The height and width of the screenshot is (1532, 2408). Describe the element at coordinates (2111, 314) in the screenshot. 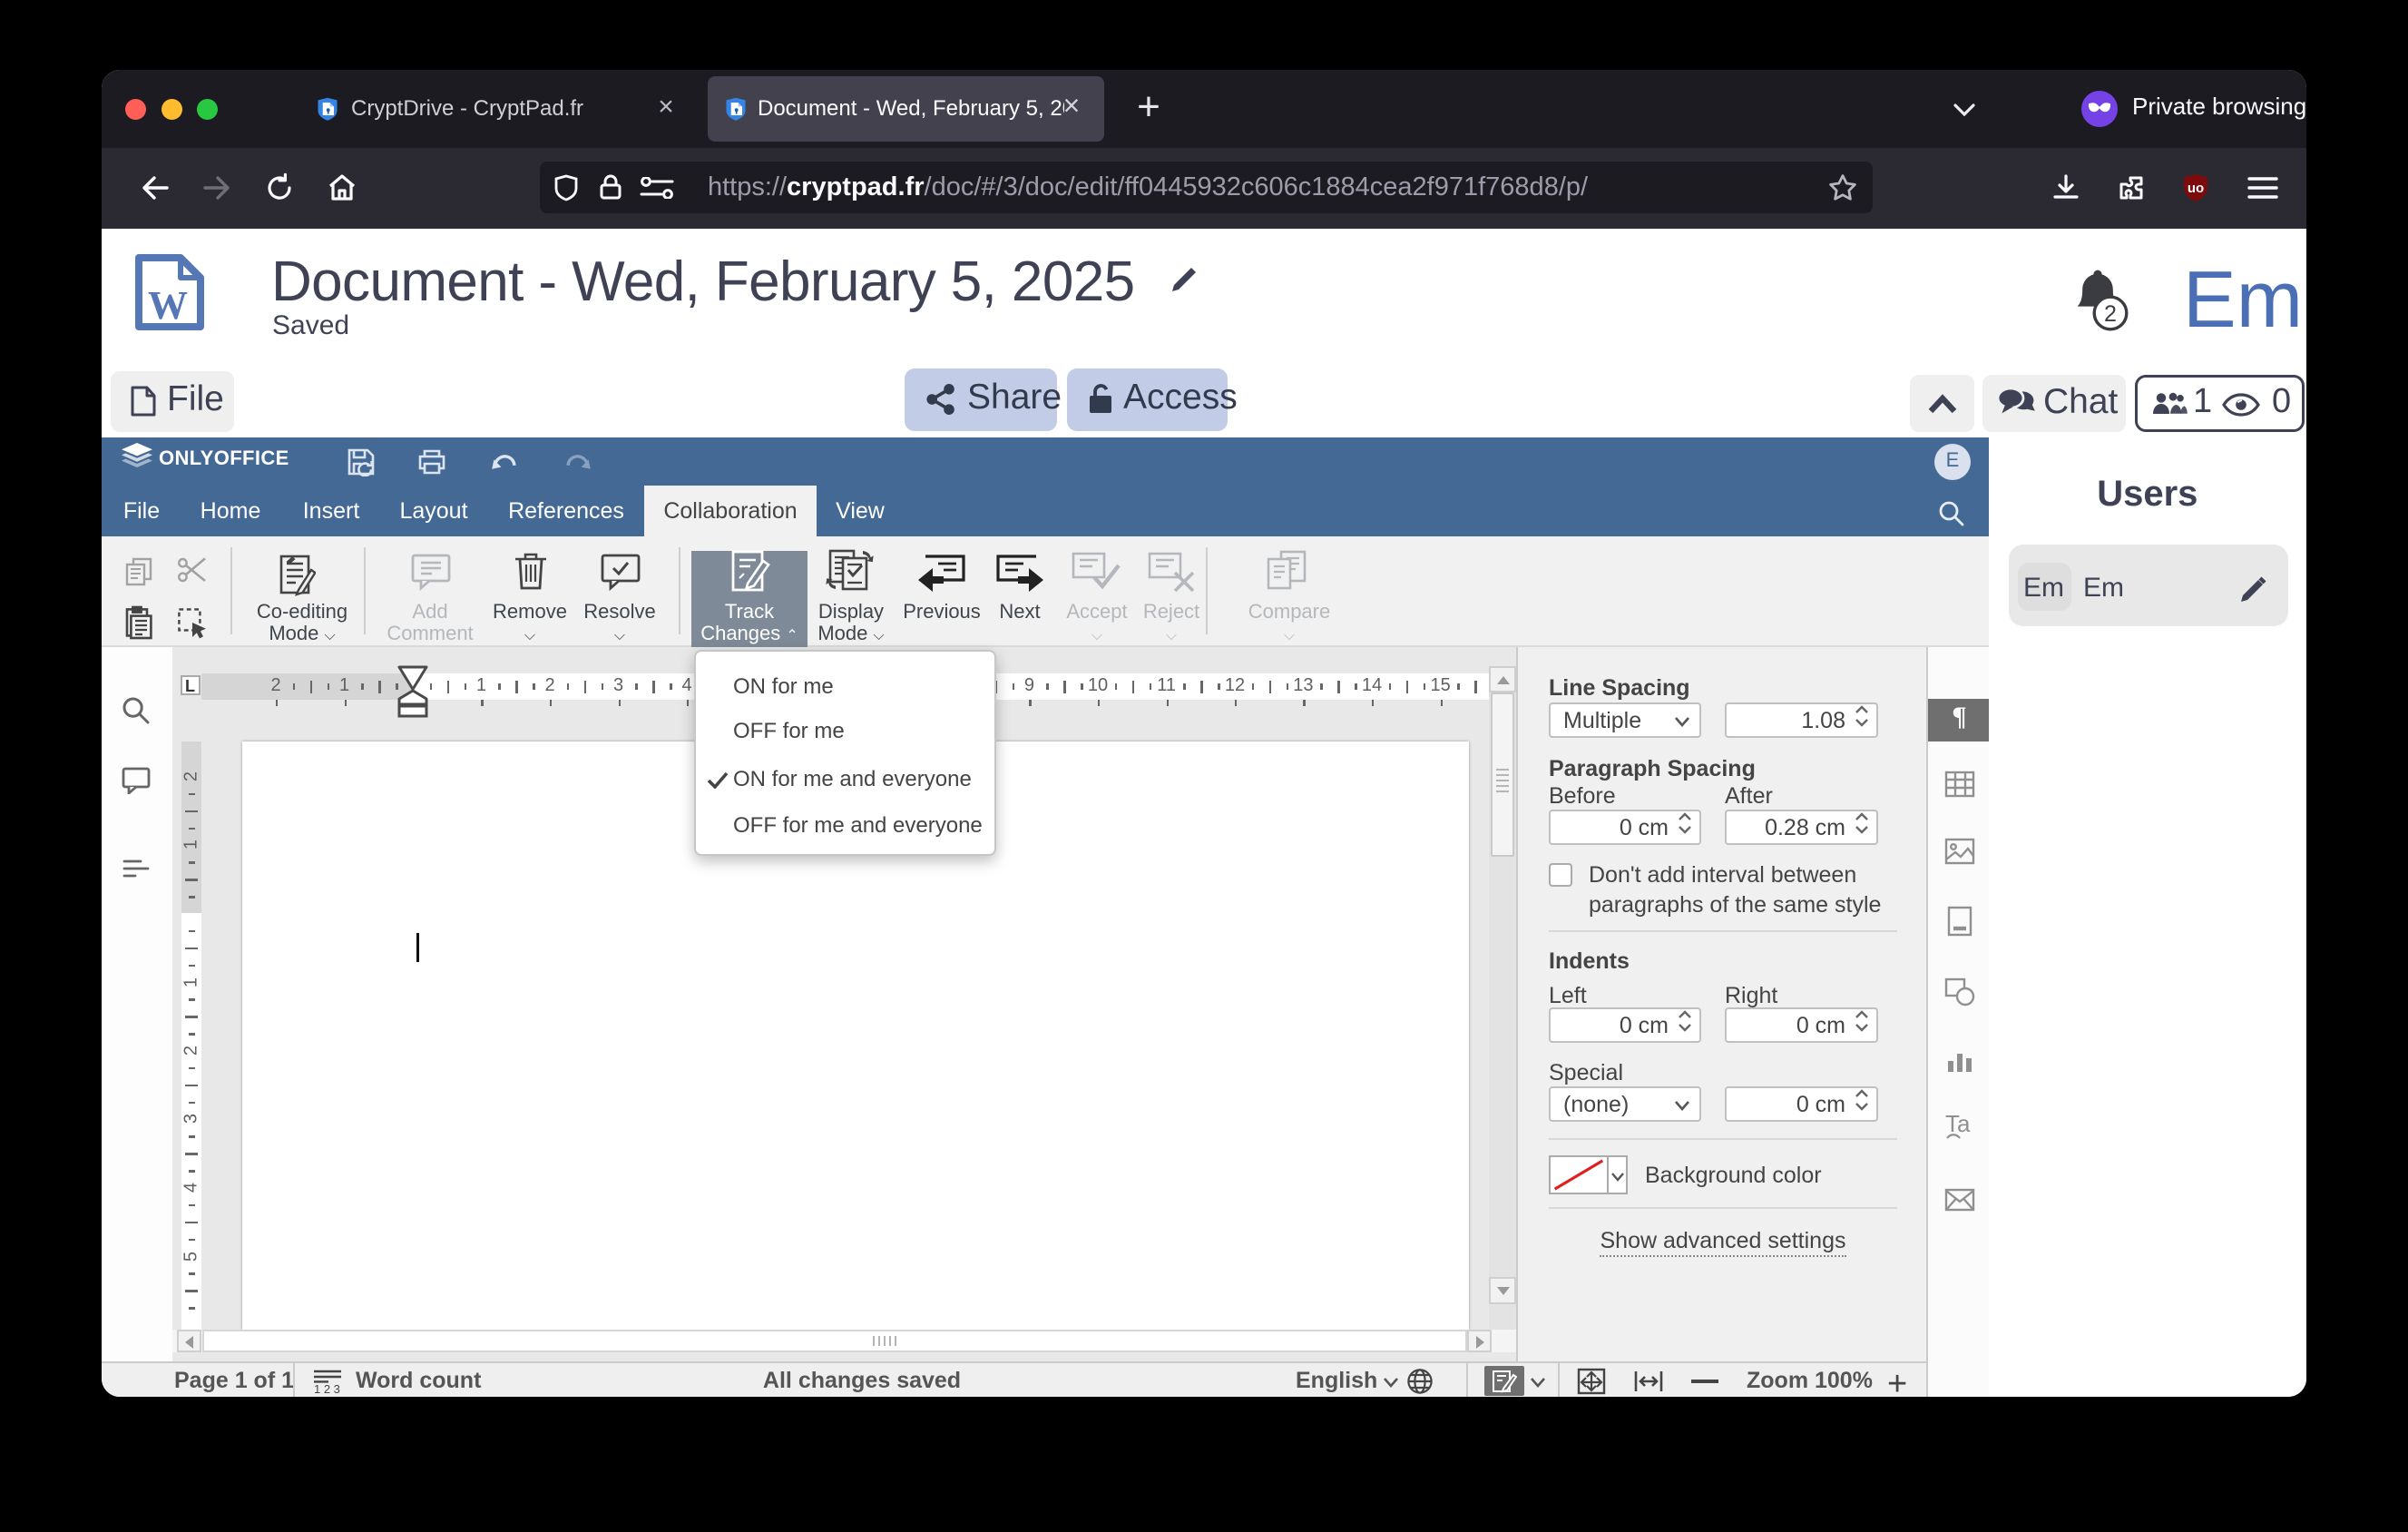

I see `svg-text: 2` at that location.